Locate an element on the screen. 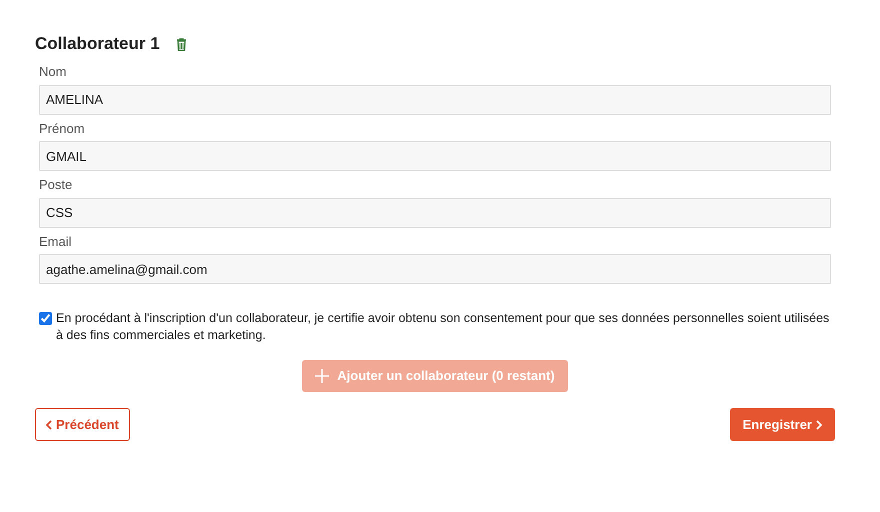 This screenshot has height=512, width=880. field-label: Poste is located at coordinates (55, 185).